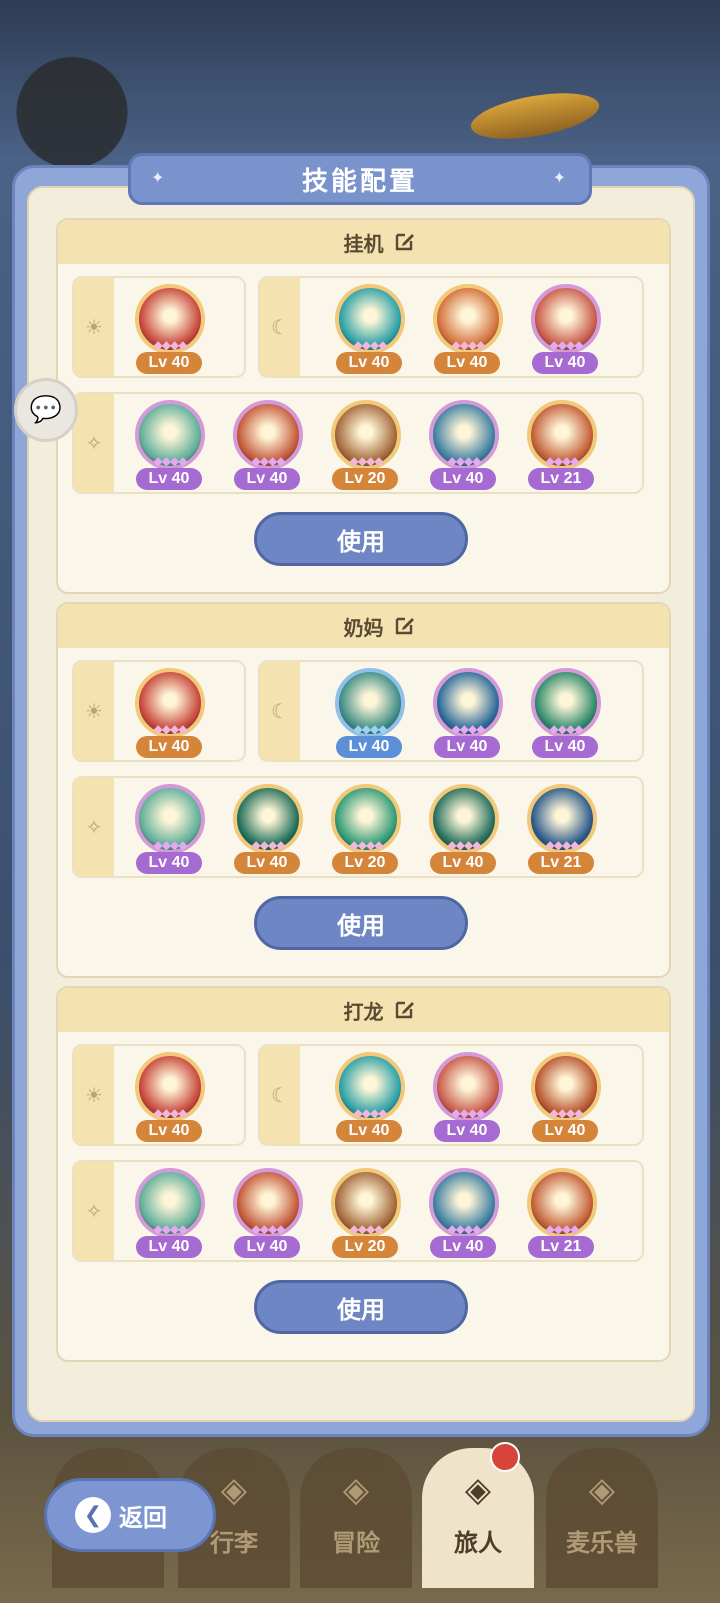  What do you see at coordinates (602, 1543) in the screenshot?
I see `nav-label: 麦乐兽` at bounding box center [602, 1543].